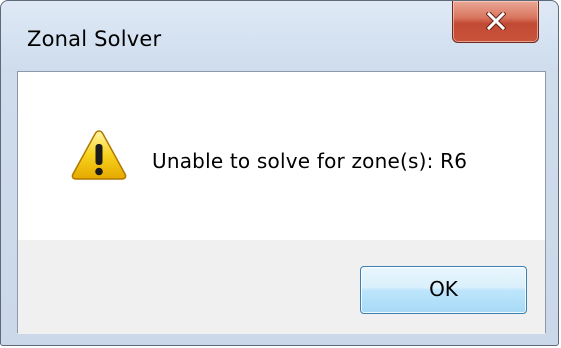 This screenshot has height=348, width=561. What do you see at coordinates (99, 155) in the screenshot?
I see `warning-icon` at bounding box center [99, 155].